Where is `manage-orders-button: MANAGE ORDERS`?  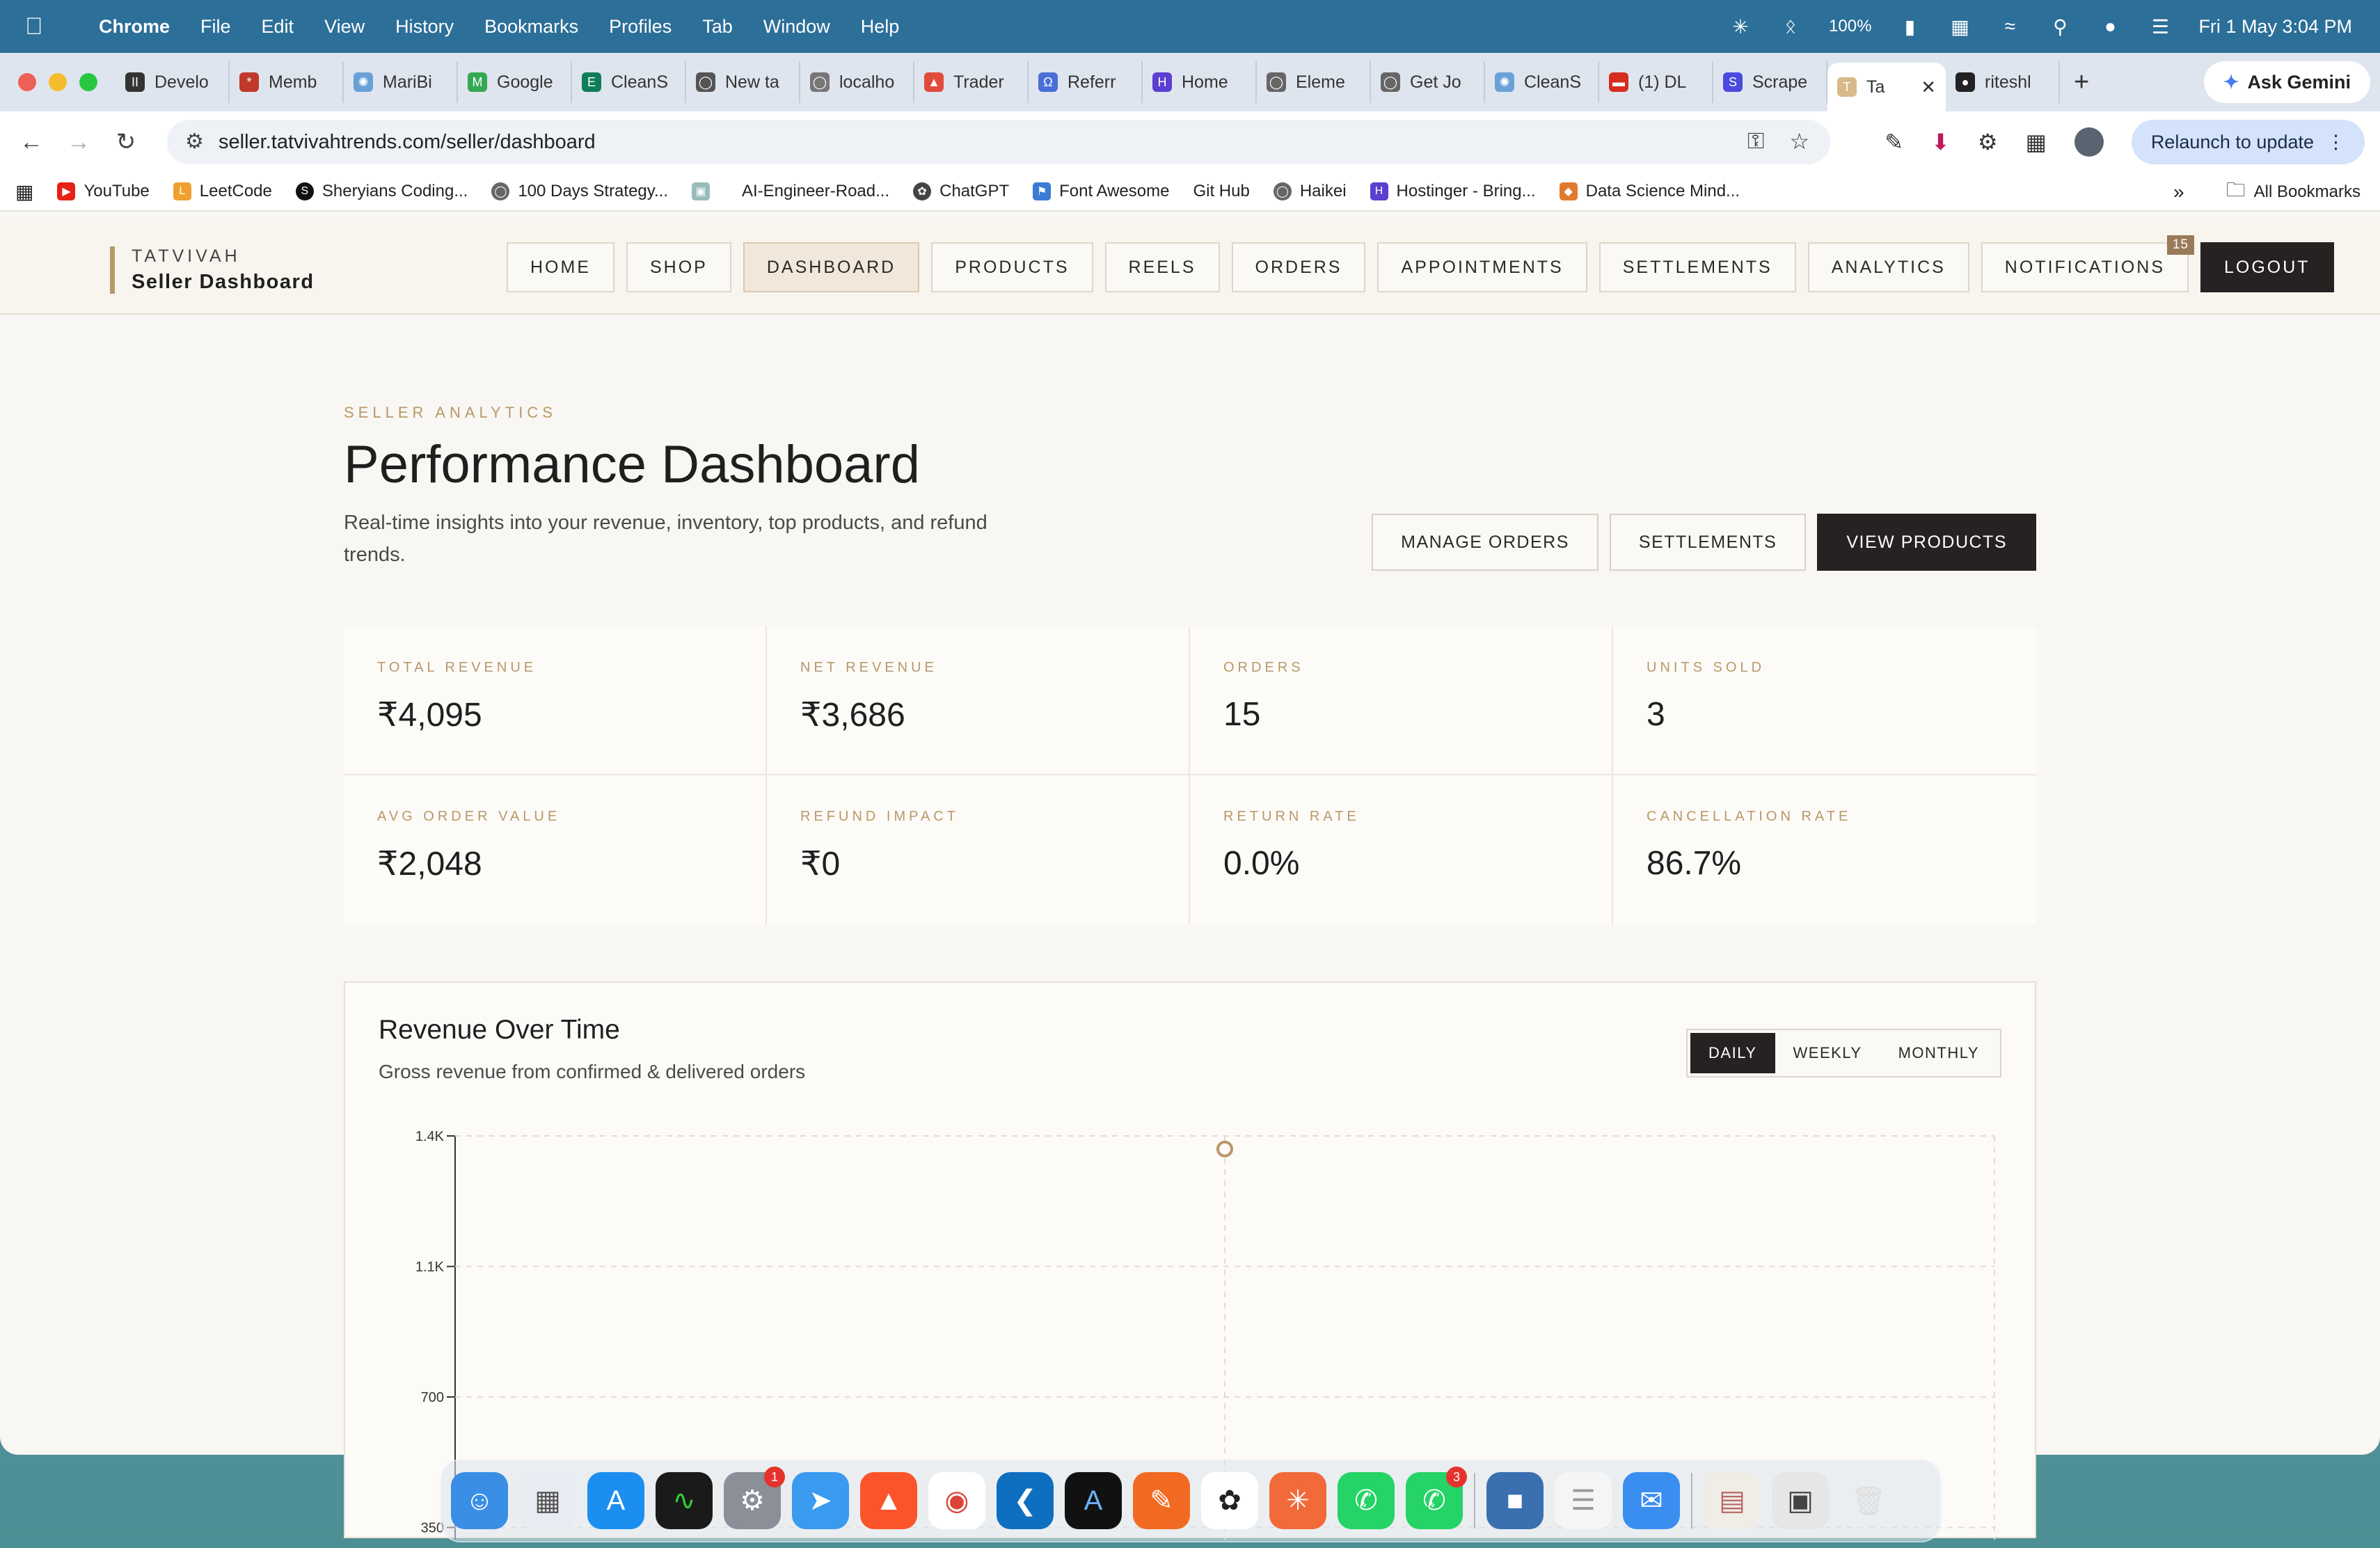 manage-orders-button: MANAGE ORDERS is located at coordinates (1485, 542).